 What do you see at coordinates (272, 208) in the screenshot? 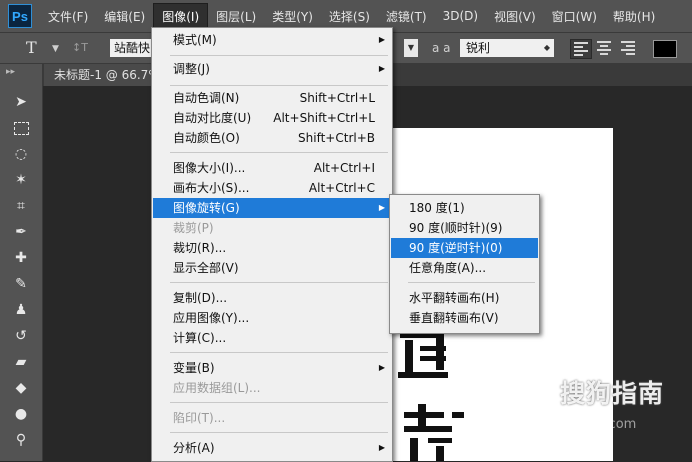
I see `menu-item-image-rotation: 图像旋转(G) ▶` at bounding box center [272, 208].